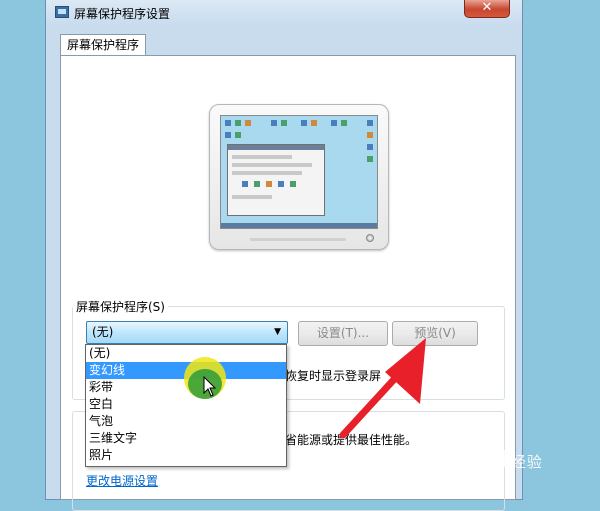 This screenshot has width=600, height=511. What do you see at coordinates (284, 13) in the screenshot?
I see `title-bar: 屏幕保护程序设置 ✕` at bounding box center [284, 13].